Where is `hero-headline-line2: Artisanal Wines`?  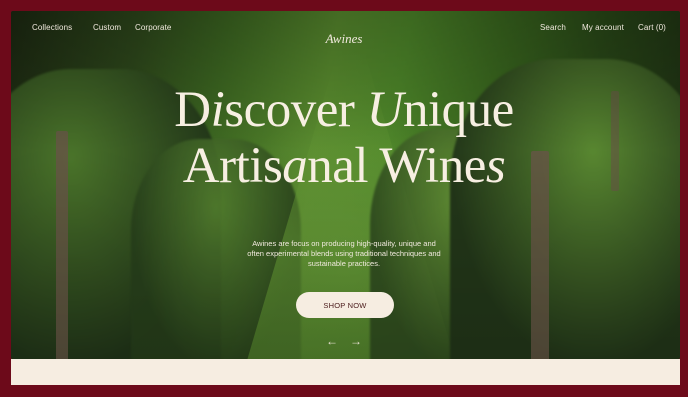
hero-headline-line2: Artisanal Wines is located at coordinates (344, 166).